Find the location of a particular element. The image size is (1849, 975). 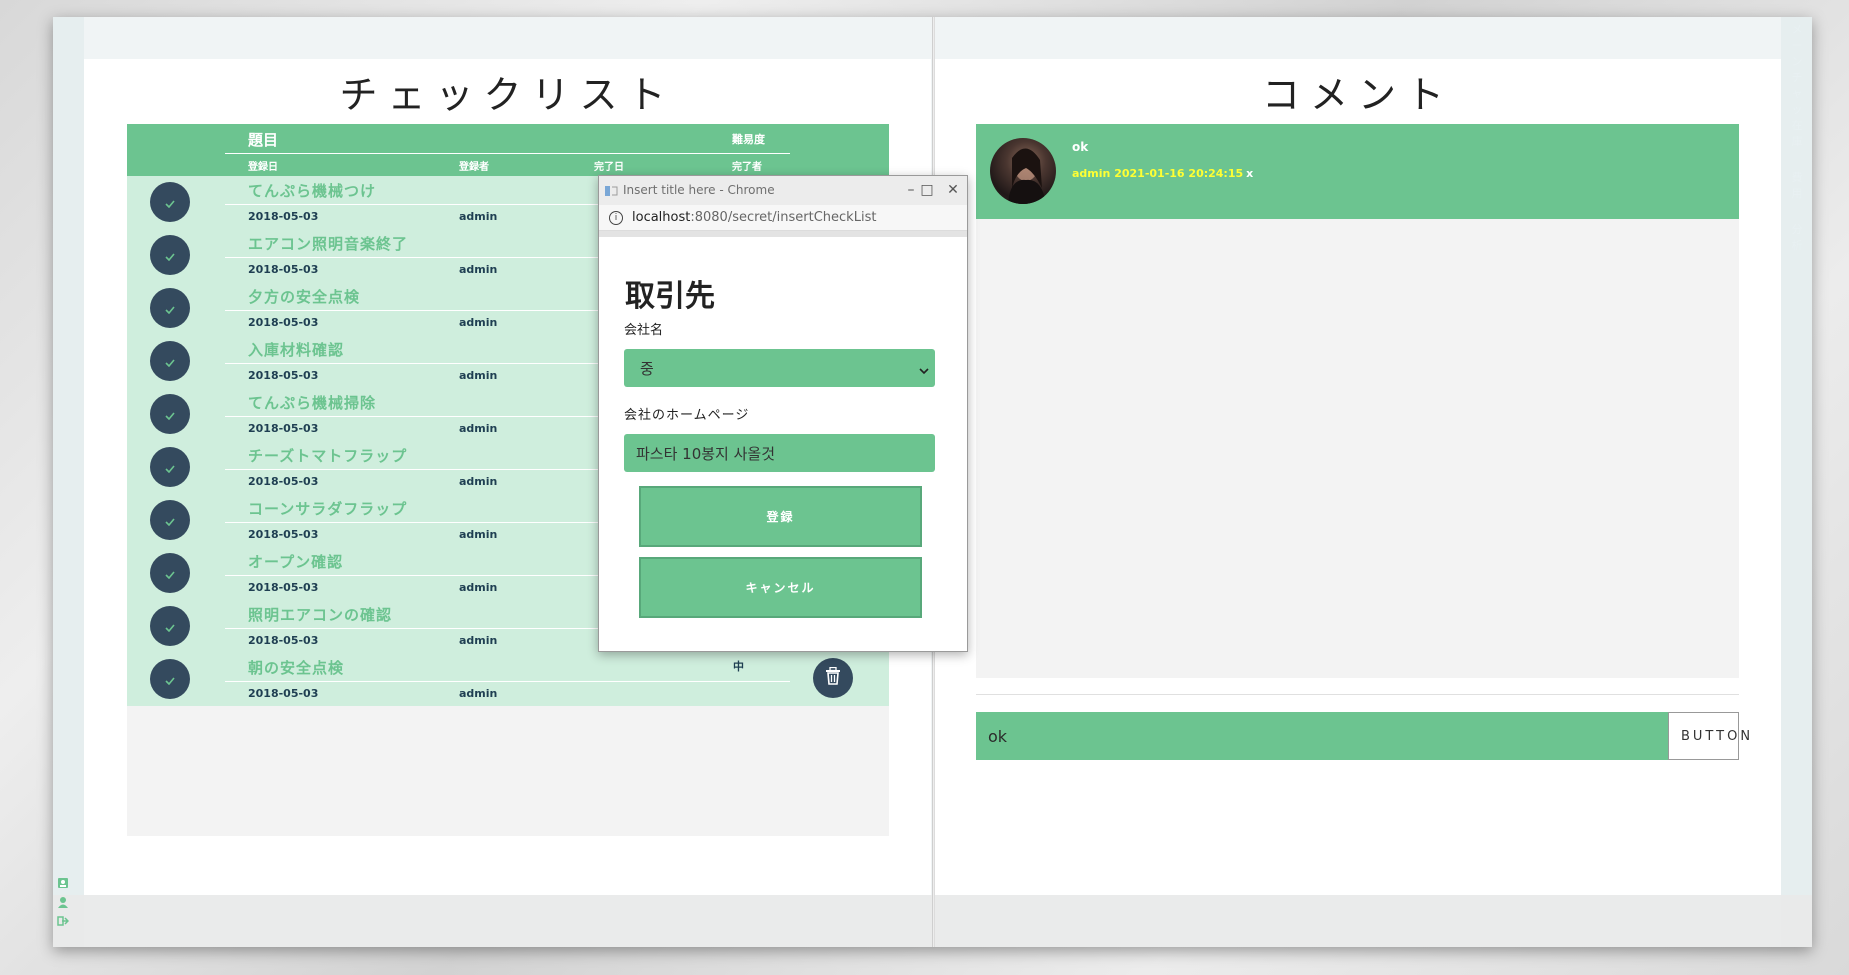

page-icon is located at coordinates (611, 190).